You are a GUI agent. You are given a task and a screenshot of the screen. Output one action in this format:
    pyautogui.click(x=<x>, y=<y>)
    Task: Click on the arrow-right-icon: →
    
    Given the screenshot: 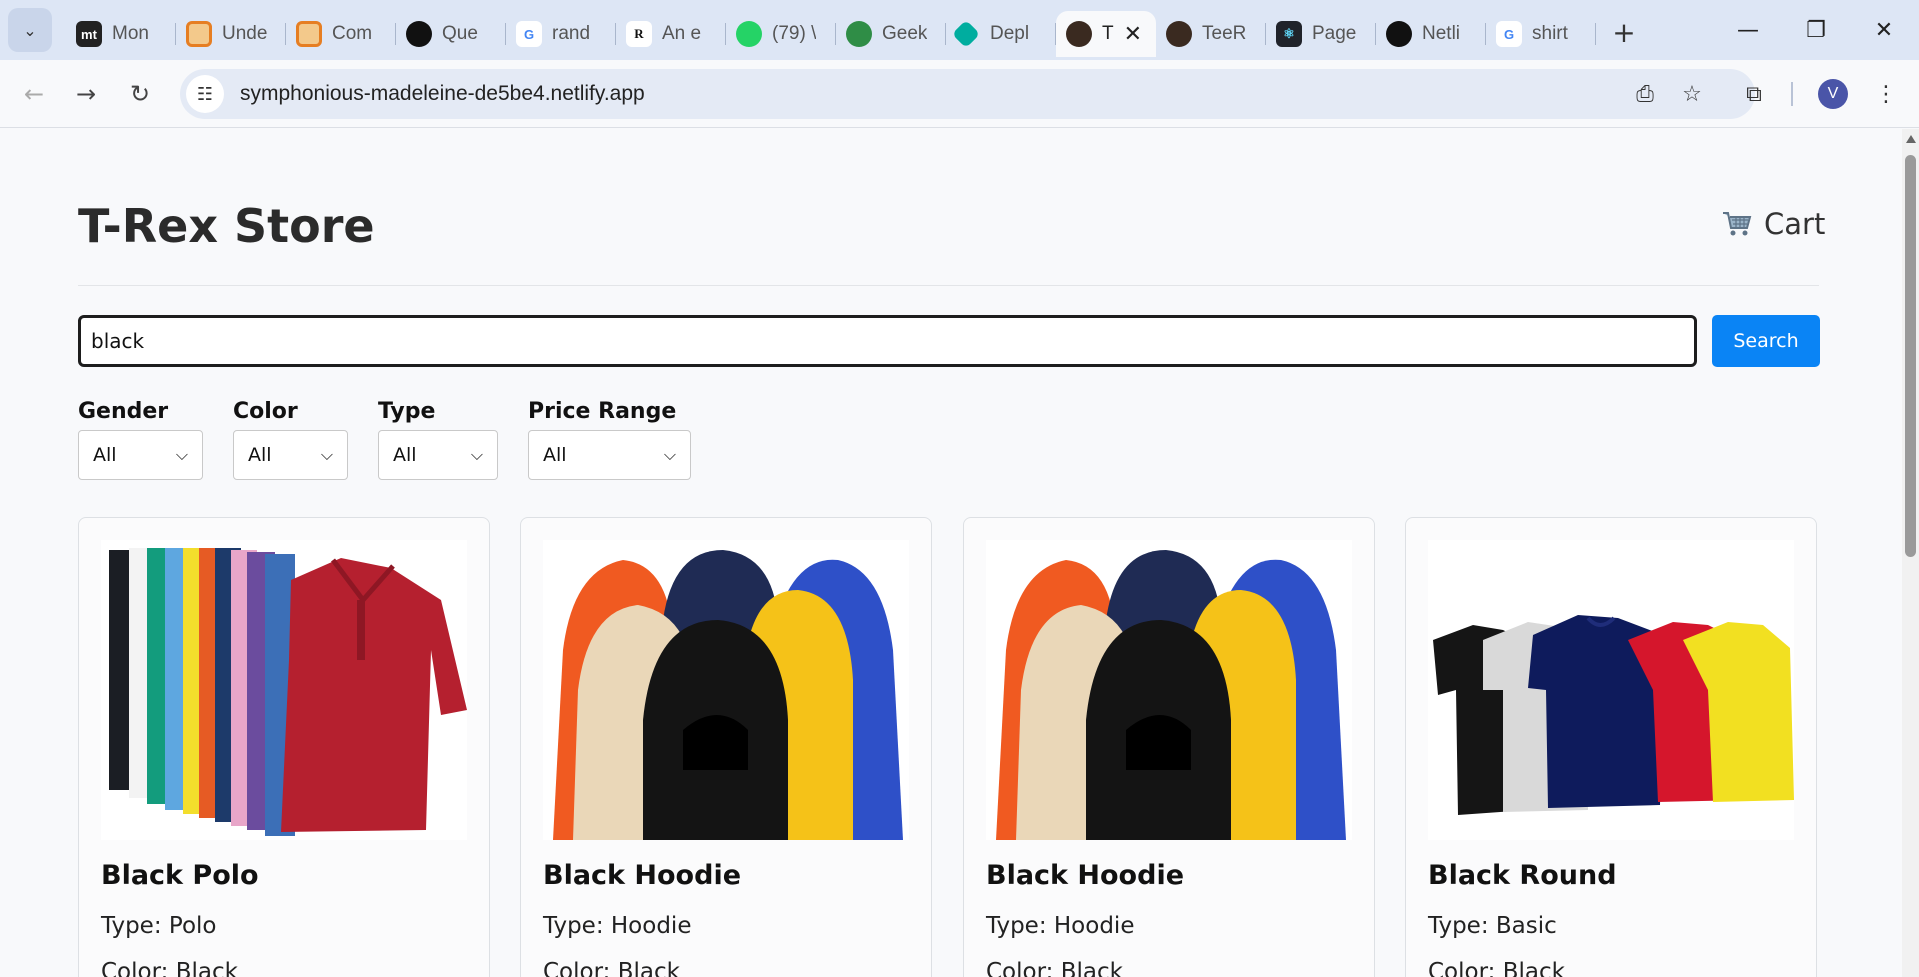 What is the action you would take?
    pyautogui.click(x=86, y=94)
    